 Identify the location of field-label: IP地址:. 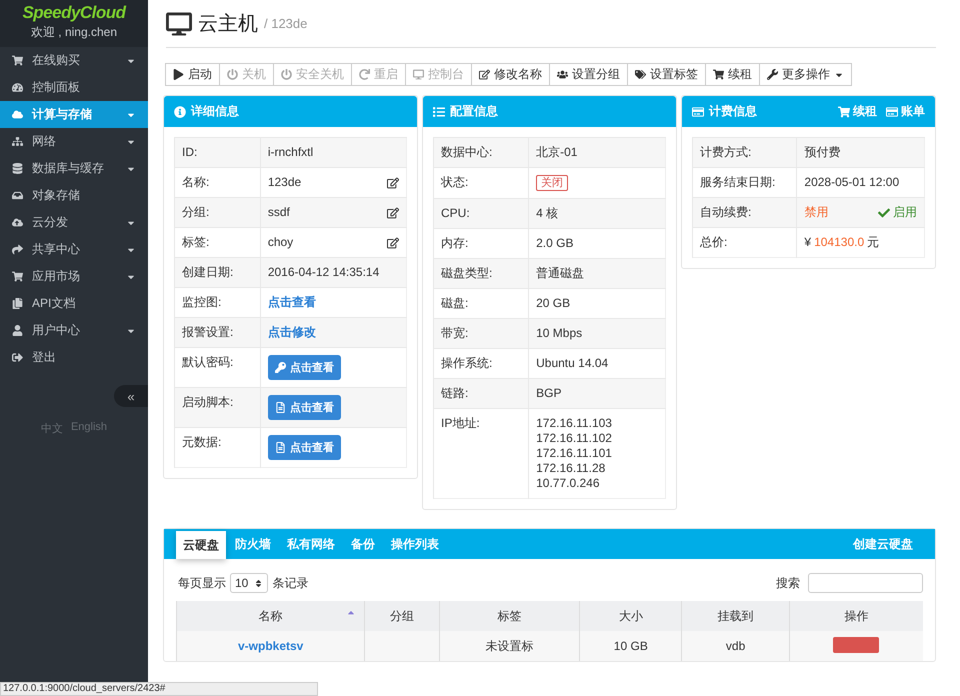
(460, 423).